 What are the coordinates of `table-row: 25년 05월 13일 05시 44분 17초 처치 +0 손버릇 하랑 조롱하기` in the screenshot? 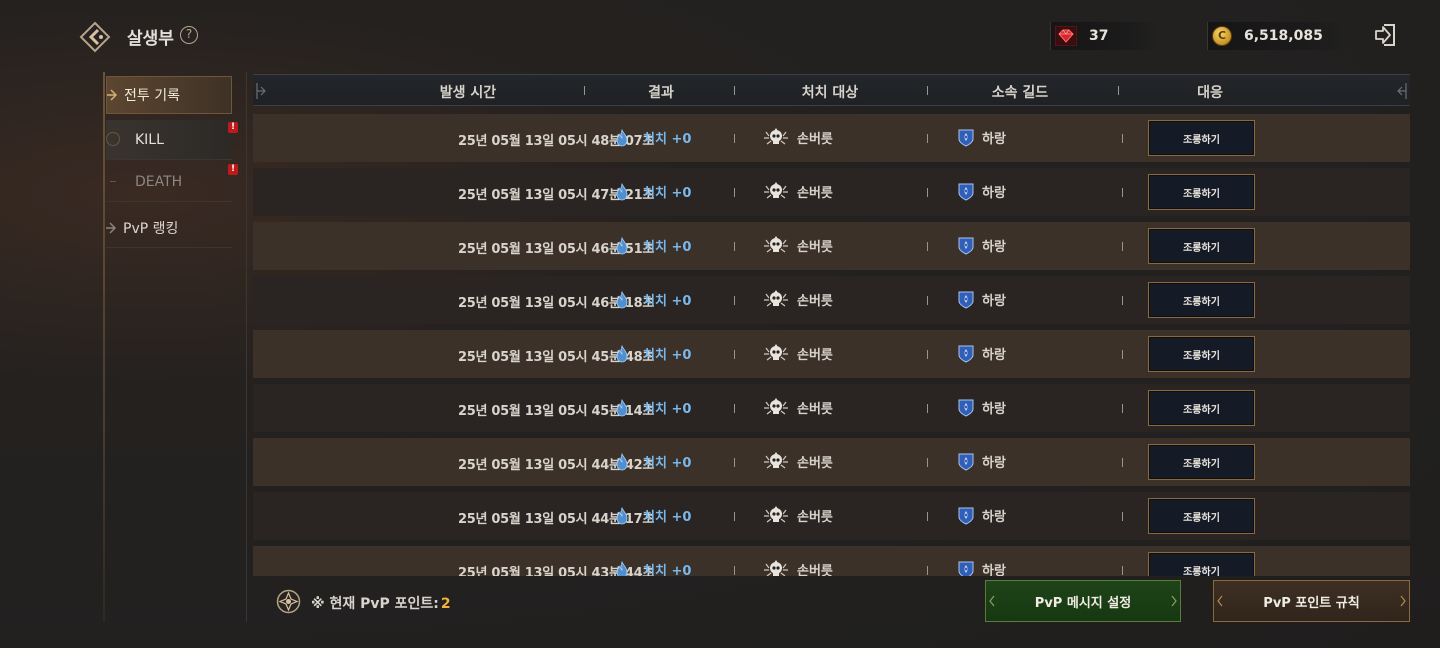 It's located at (831, 516).